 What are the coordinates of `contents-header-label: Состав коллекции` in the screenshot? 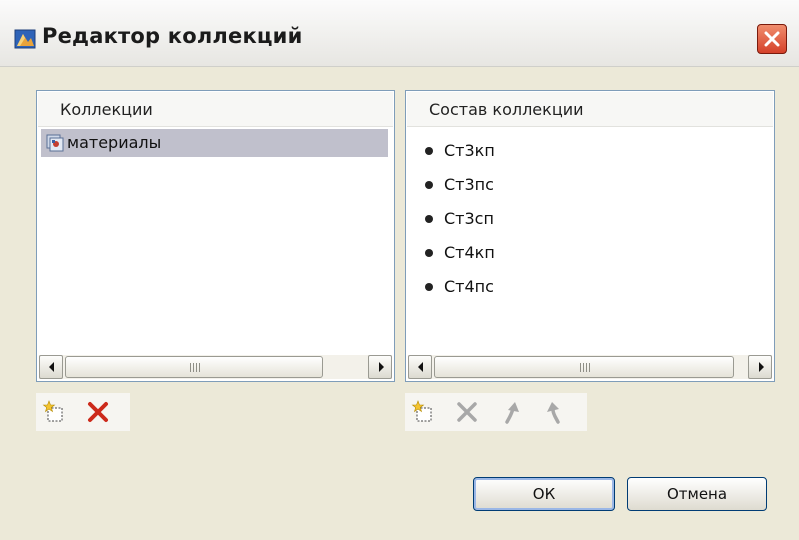 It's located at (506, 109).